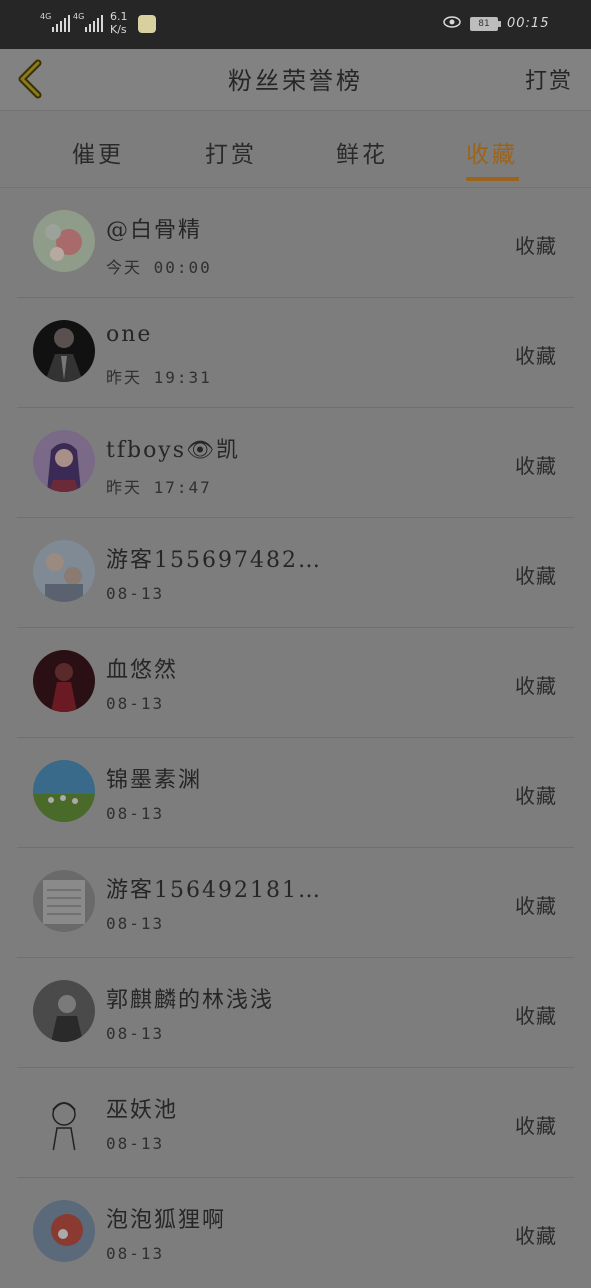  Describe the element at coordinates (119, 16) in the screenshot. I see `network-speed-value: 6.1` at that location.